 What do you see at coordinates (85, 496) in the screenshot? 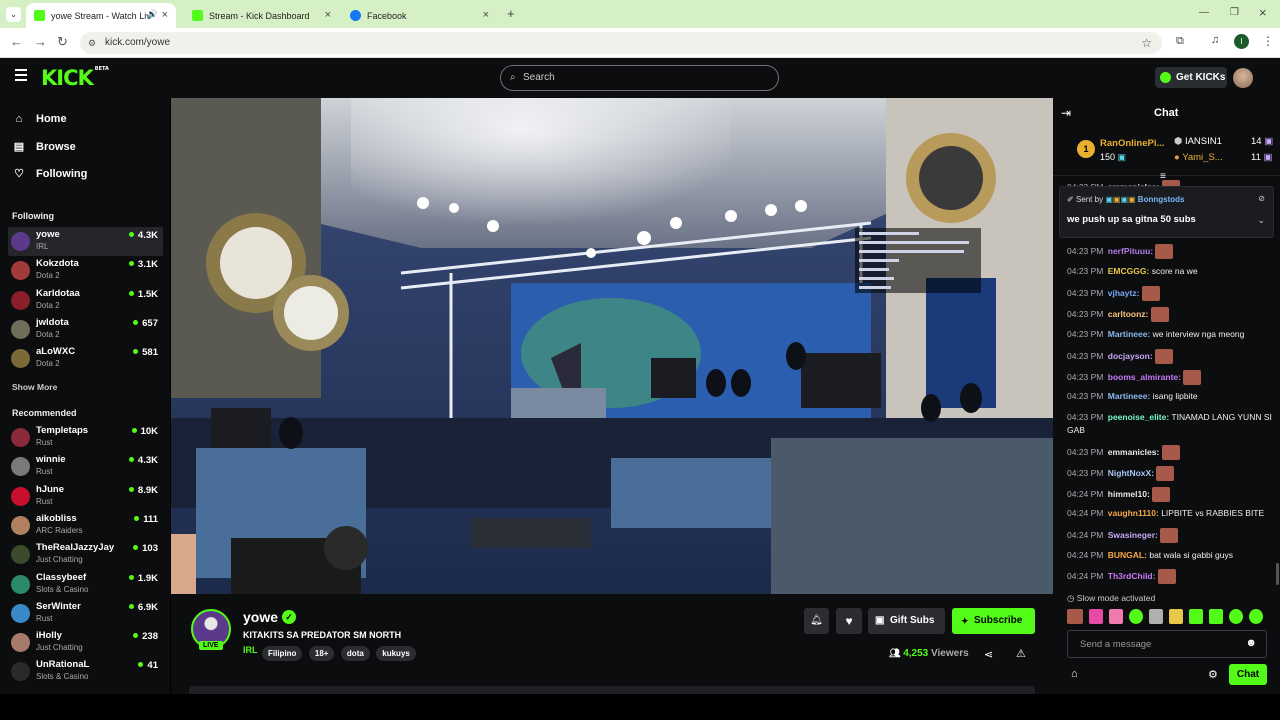
I see `sidebar-channel: hJune Rust 8.9K` at bounding box center [85, 496].